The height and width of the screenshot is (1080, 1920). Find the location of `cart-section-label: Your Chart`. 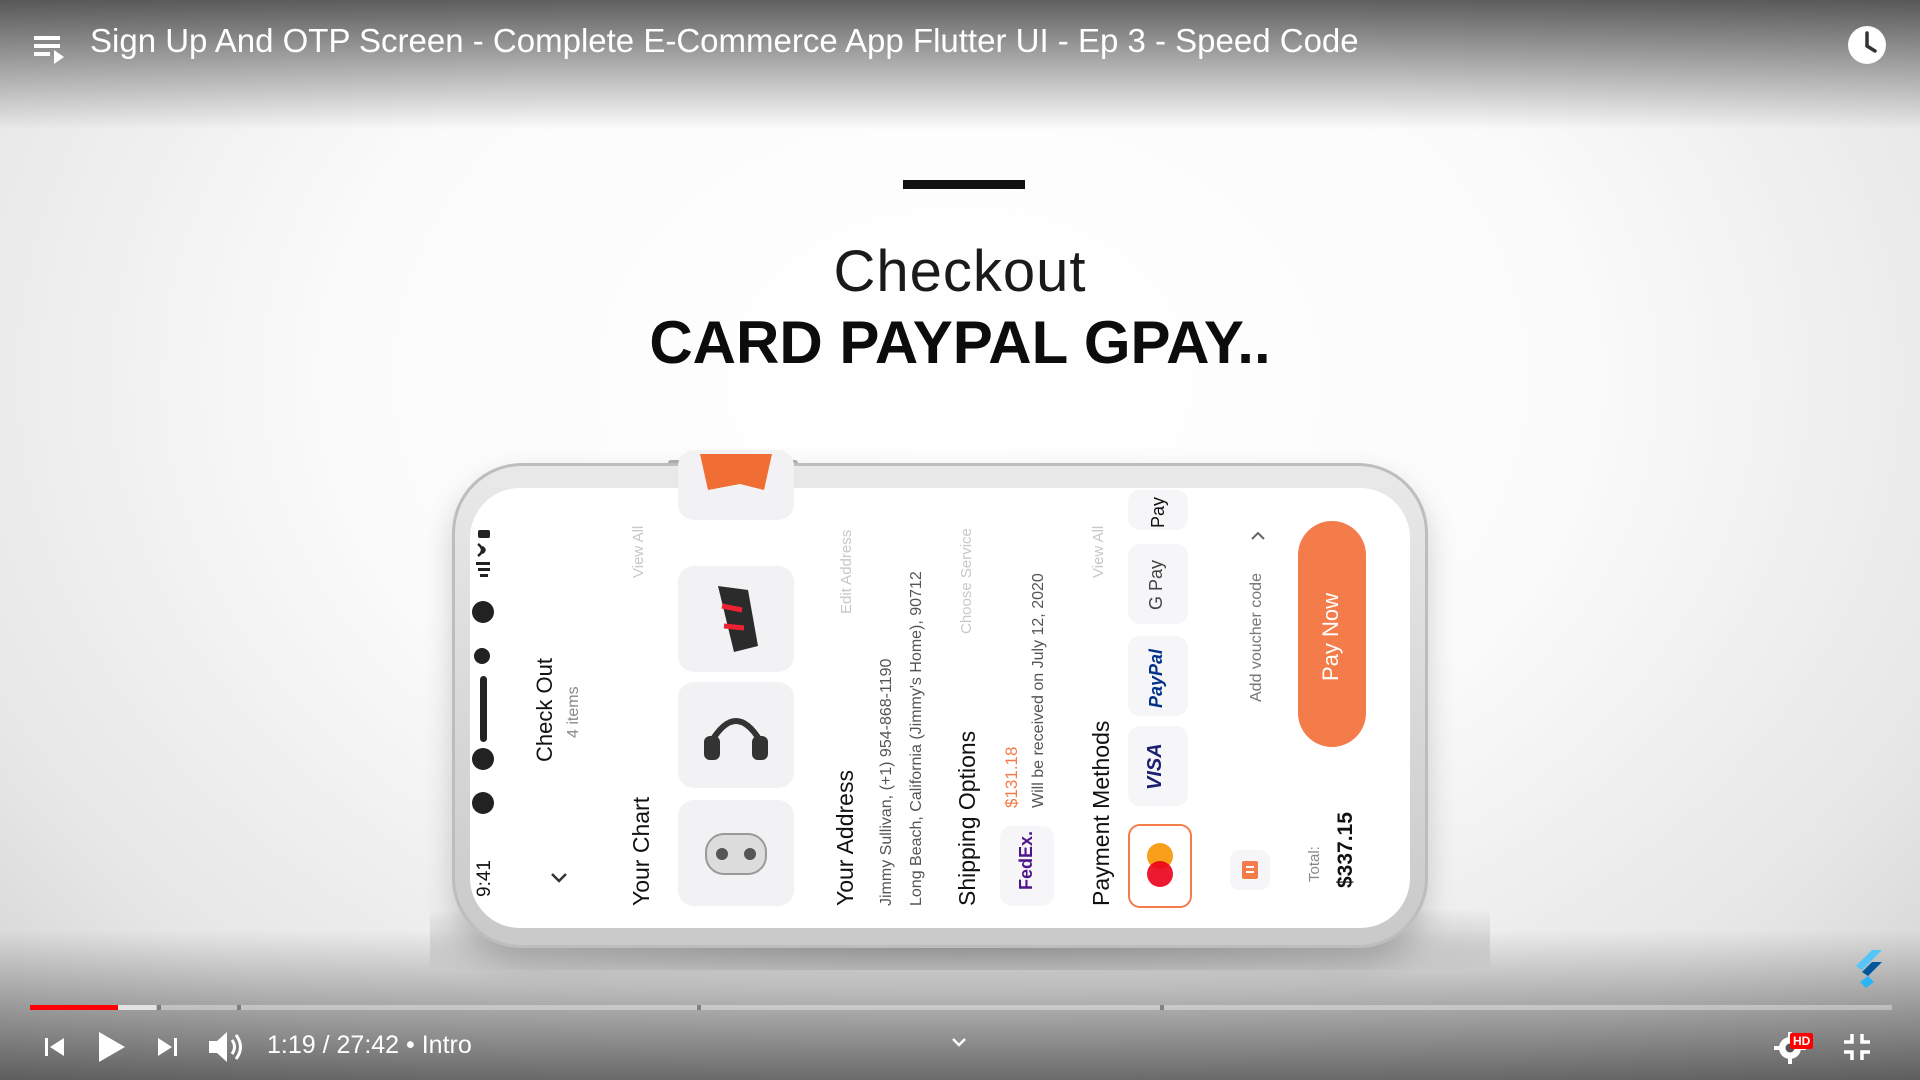

cart-section-label: Your Chart is located at coordinates (641, 851).